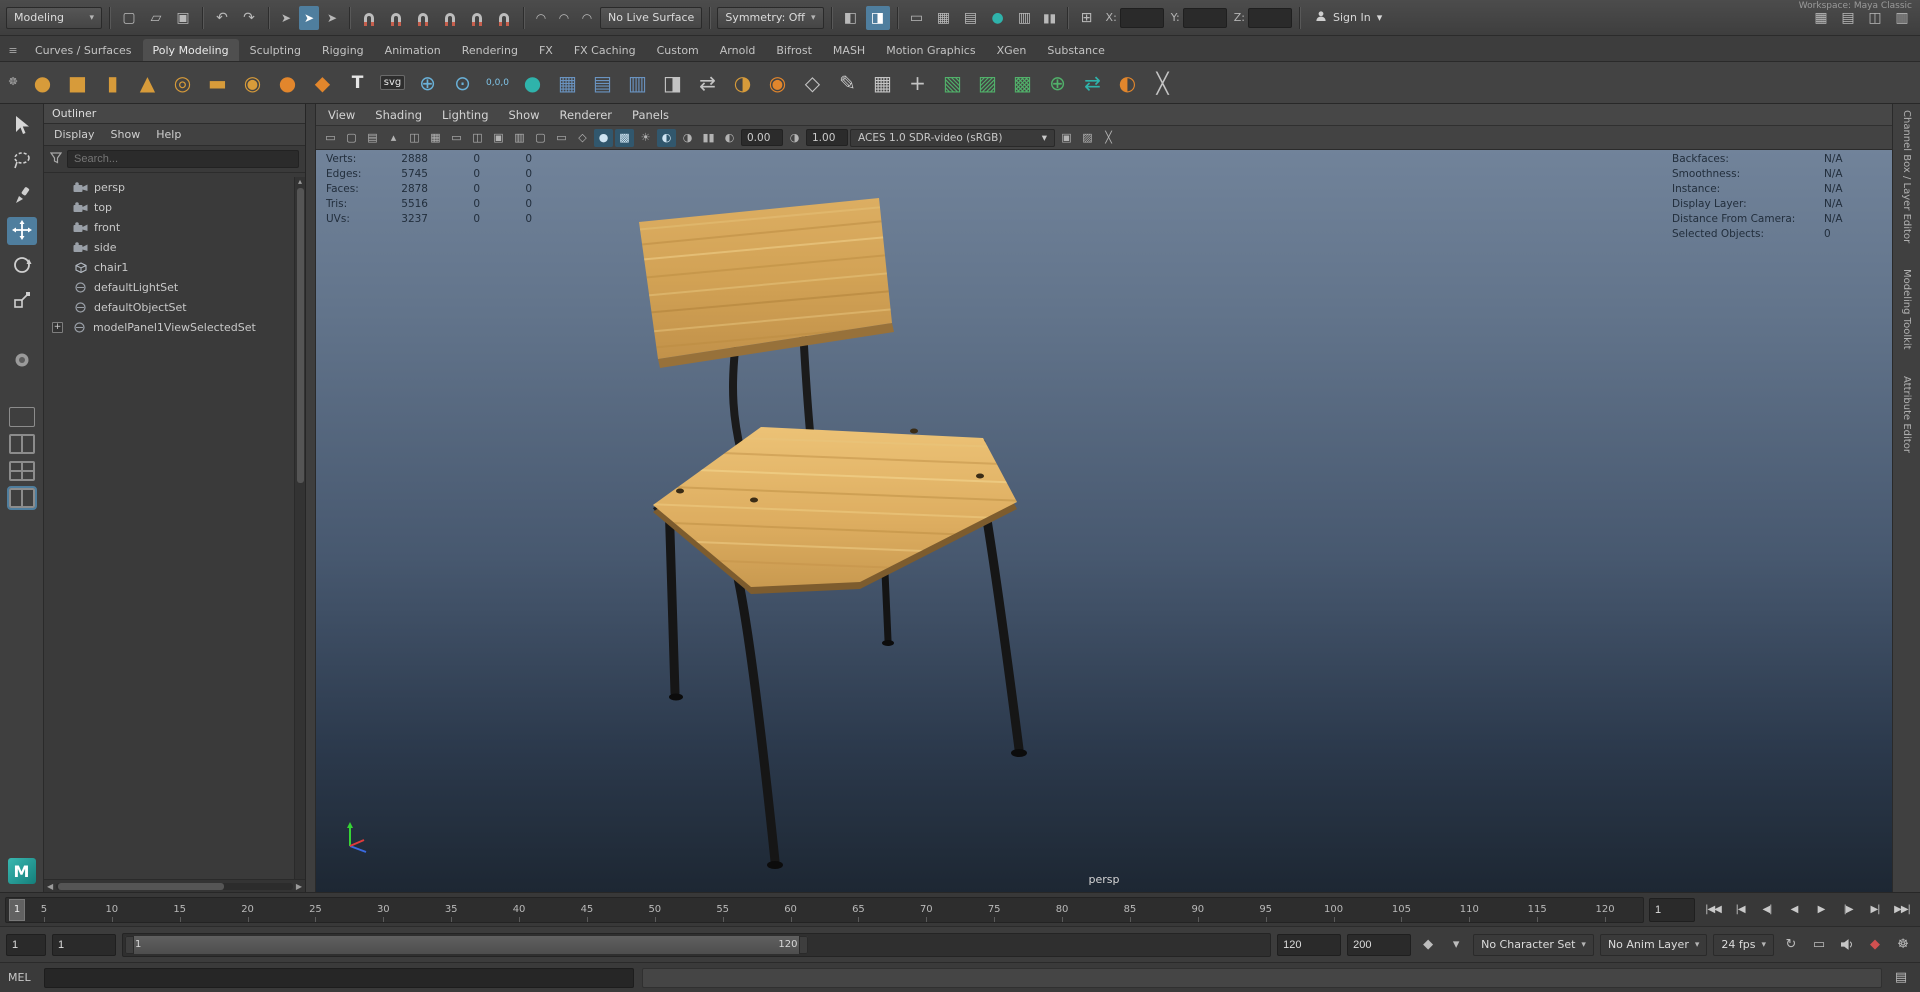  Describe the element at coordinates (1050, 18) in the screenshot. I see `pause-viewport-button: ▮▮` at that location.